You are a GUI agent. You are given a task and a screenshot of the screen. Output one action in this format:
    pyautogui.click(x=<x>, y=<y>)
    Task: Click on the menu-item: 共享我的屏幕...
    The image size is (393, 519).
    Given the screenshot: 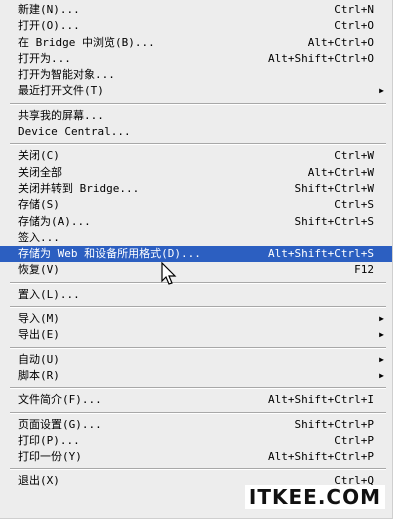 What is the action you would take?
    pyautogui.click(x=196, y=116)
    